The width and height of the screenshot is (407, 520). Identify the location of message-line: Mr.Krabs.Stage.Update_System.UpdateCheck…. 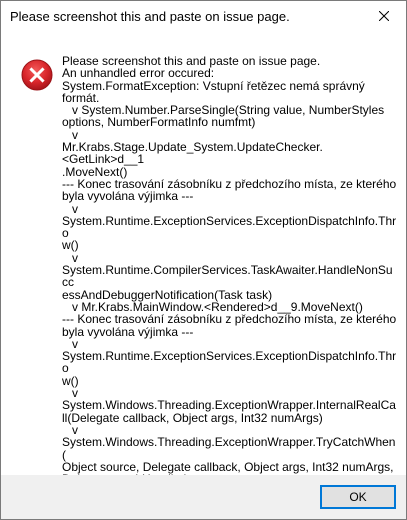
(192, 153).